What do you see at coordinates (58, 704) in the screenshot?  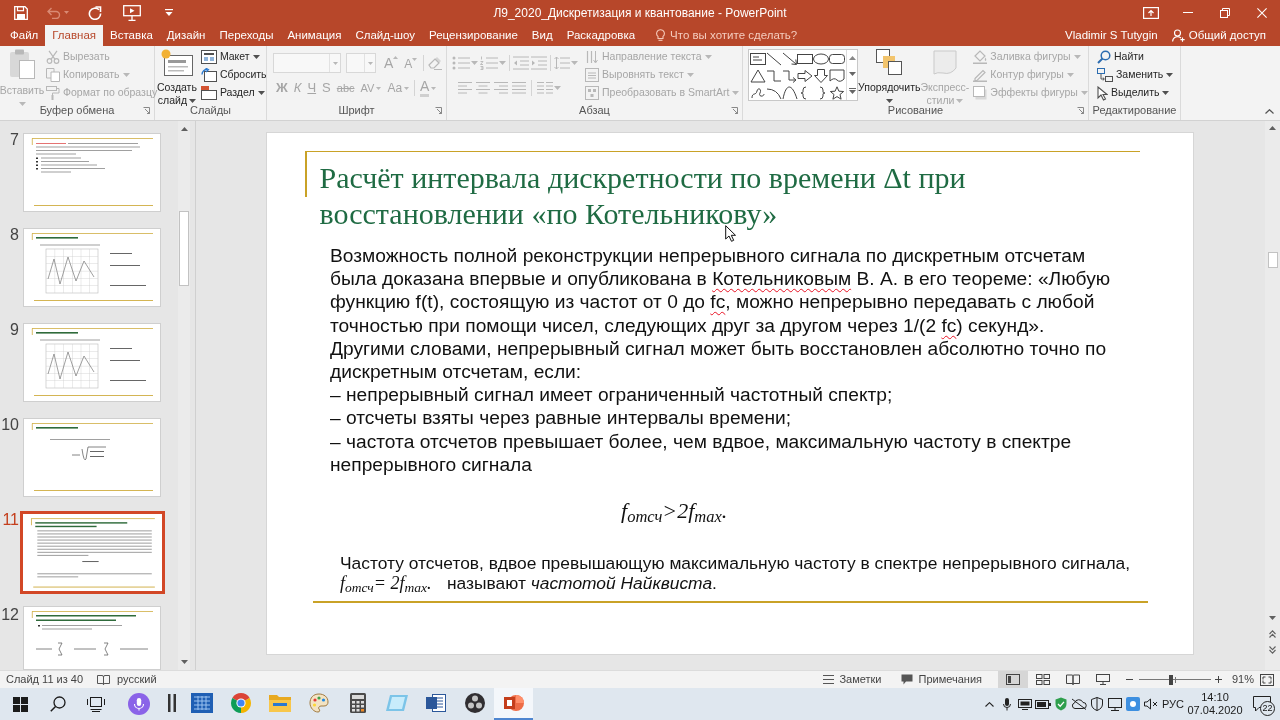 I see `search-icon` at bounding box center [58, 704].